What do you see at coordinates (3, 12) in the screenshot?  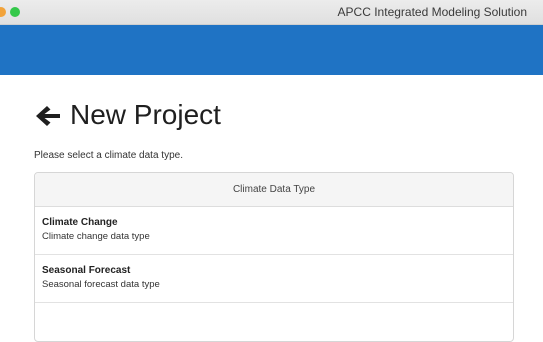 I see `window-close-button` at bounding box center [3, 12].